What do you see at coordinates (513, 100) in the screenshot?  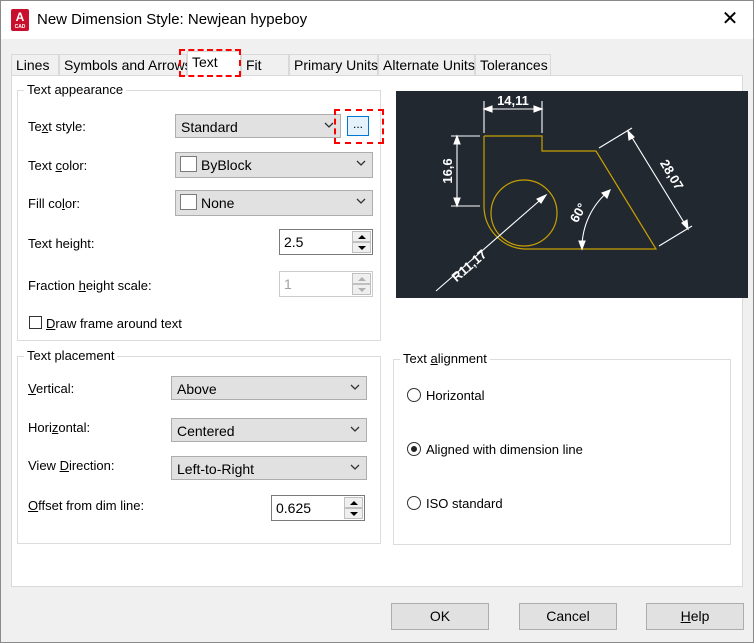 I see `preview-dim-top: 14,11` at bounding box center [513, 100].